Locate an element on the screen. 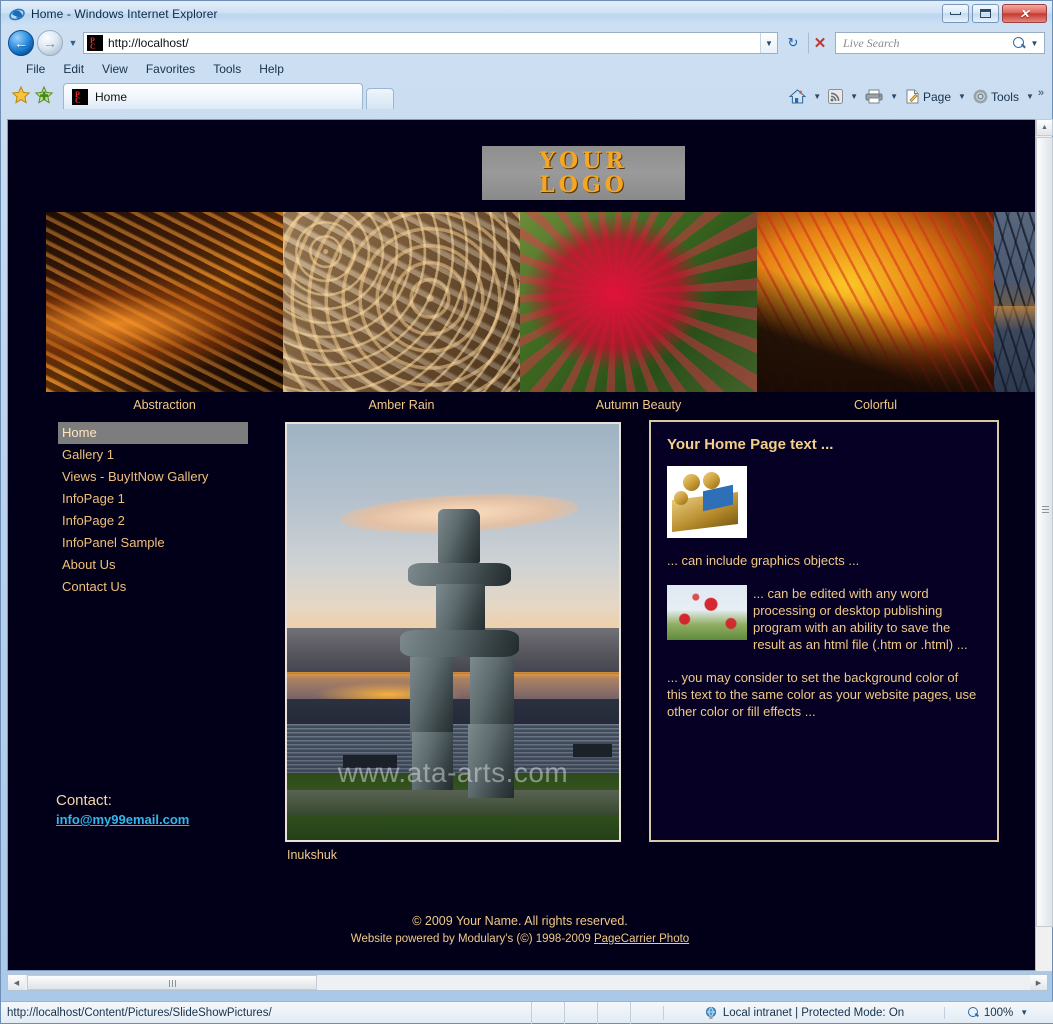  zoom-control: 100% ▼ is located at coordinates (998, 1012).